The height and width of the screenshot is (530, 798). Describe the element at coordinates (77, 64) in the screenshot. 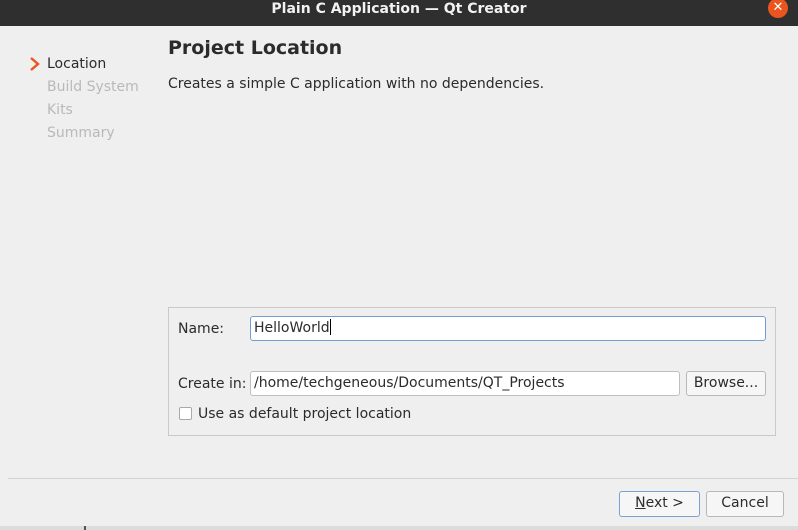

I see `step-location: Location` at that location.